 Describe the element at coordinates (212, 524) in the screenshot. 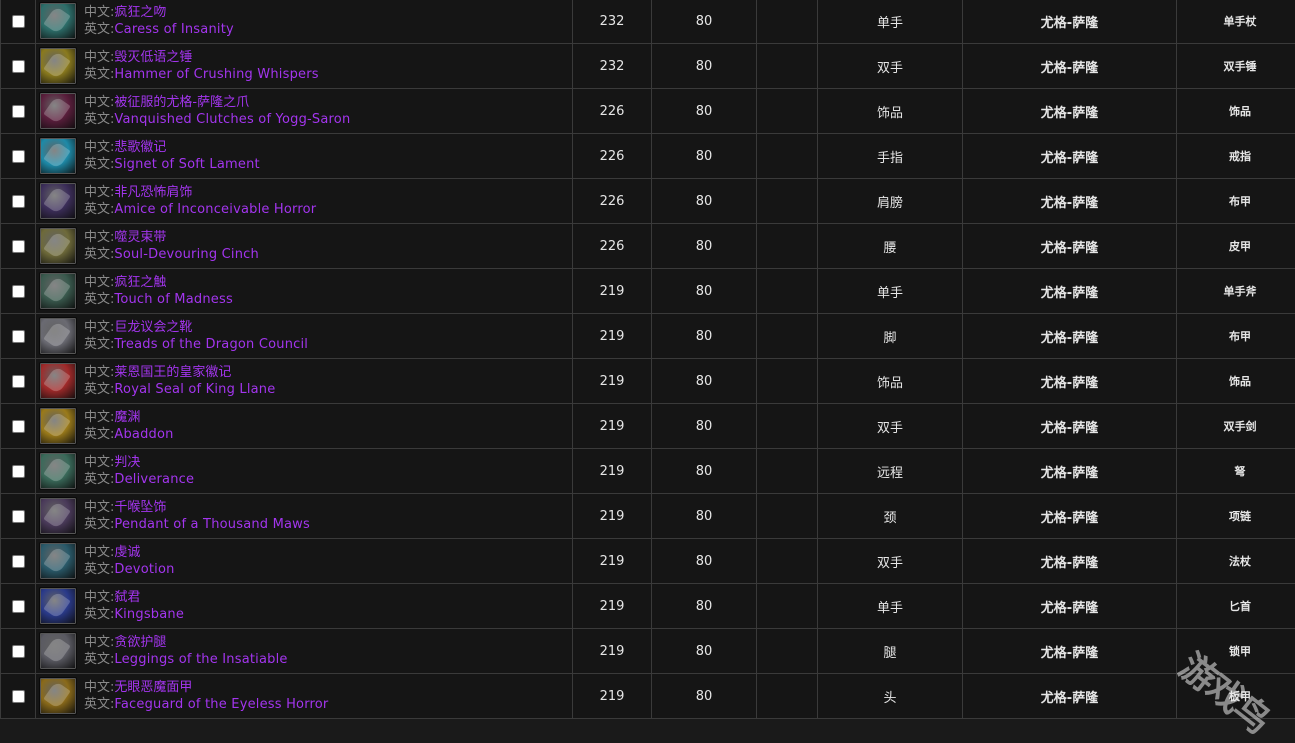

I see `item-name-en-link: Pendant of a Thousand Maws` at that location.